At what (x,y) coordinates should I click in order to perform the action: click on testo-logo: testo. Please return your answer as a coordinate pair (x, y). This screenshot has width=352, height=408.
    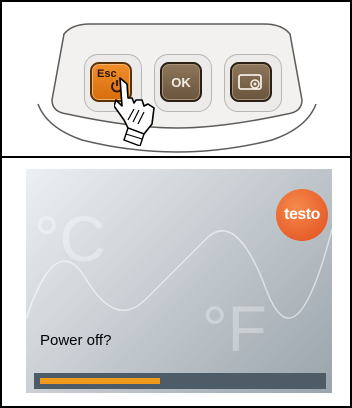
    Looking at the image, I should click on (302, 215).